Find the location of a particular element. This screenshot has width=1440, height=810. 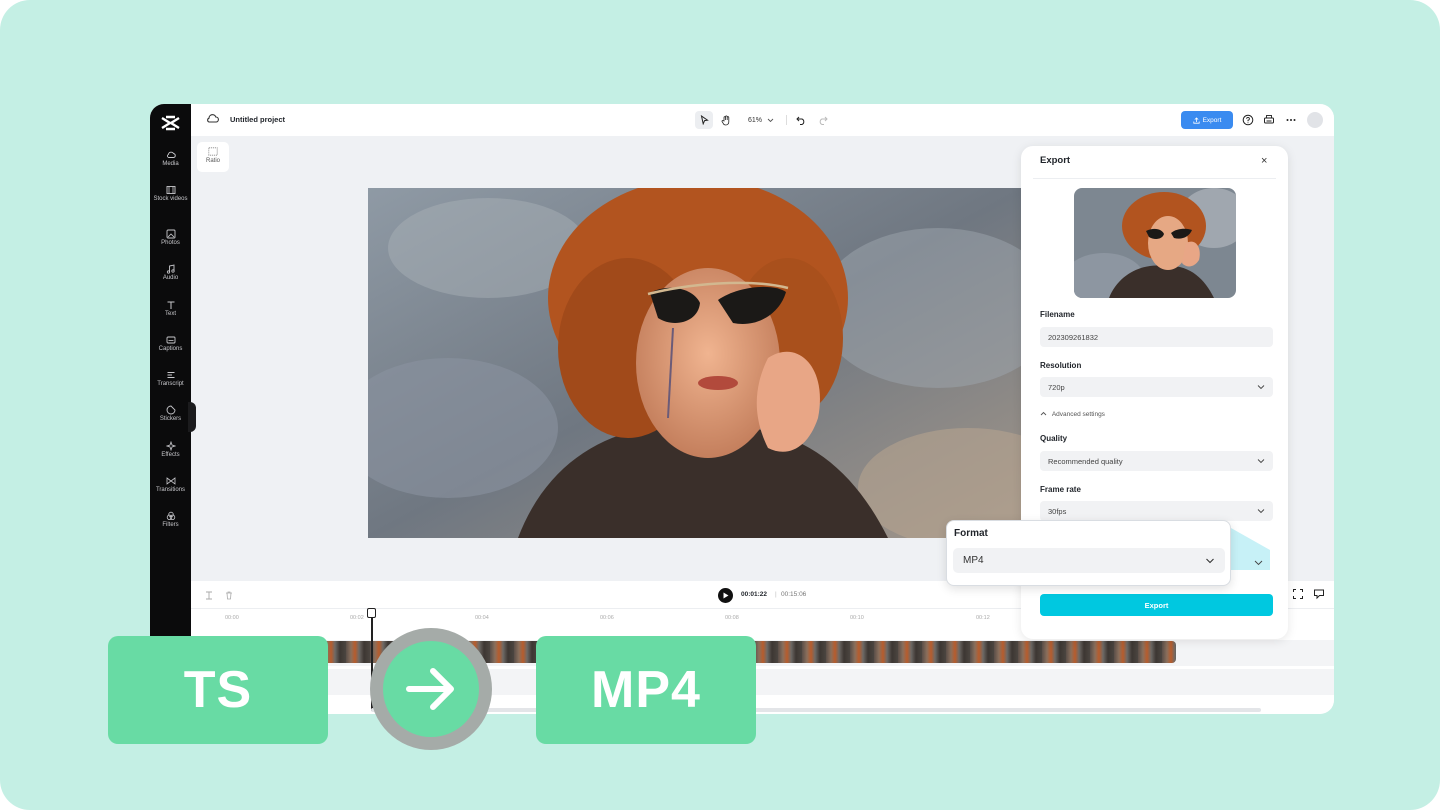

split-icon is located at coordinates (209, 595).